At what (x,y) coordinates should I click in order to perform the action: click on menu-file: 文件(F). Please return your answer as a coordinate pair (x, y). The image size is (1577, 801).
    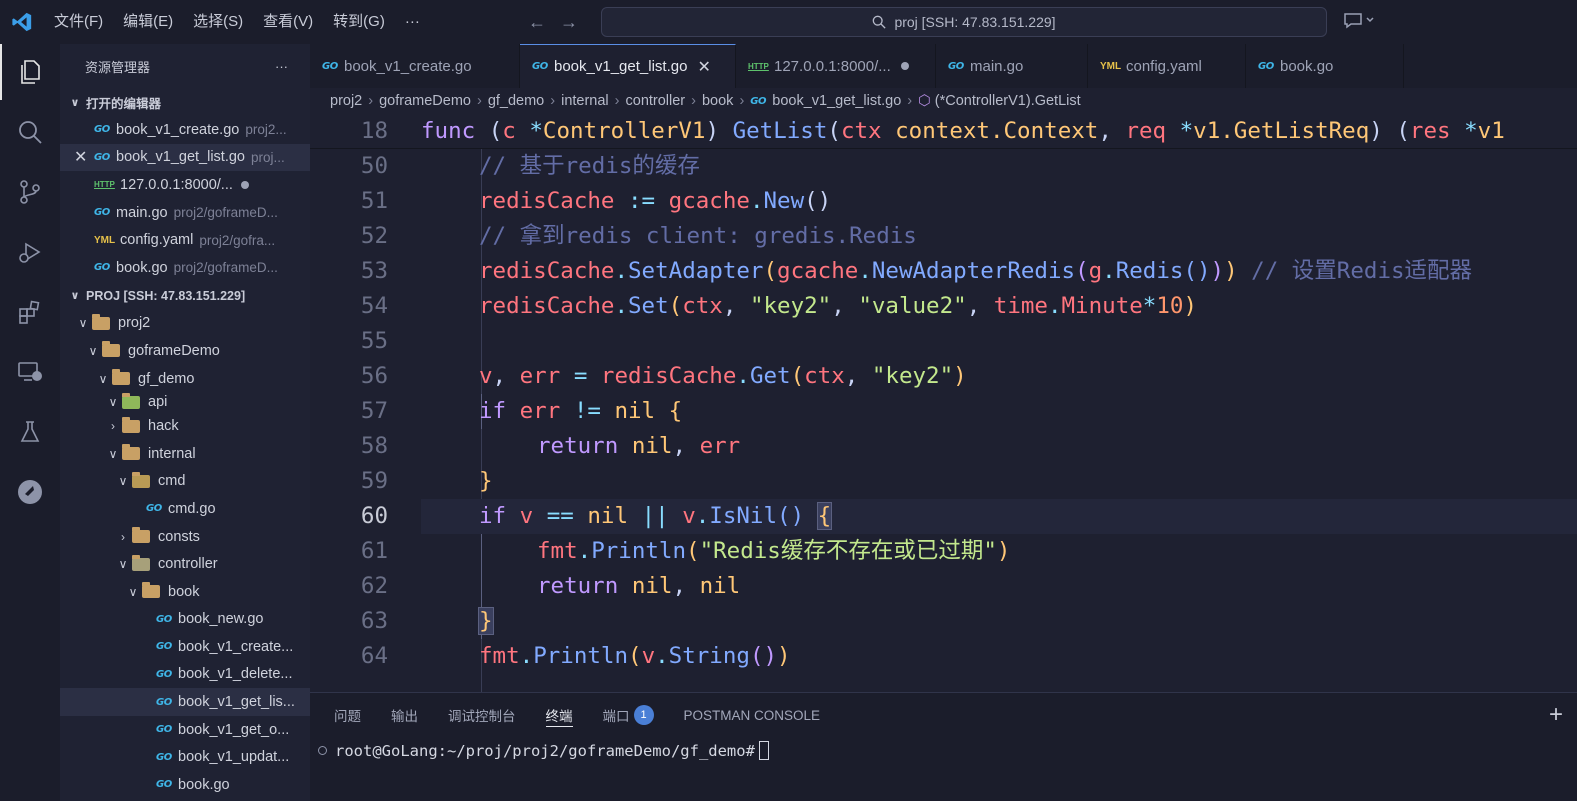
    Looking at the image, I should click on (78, 22).